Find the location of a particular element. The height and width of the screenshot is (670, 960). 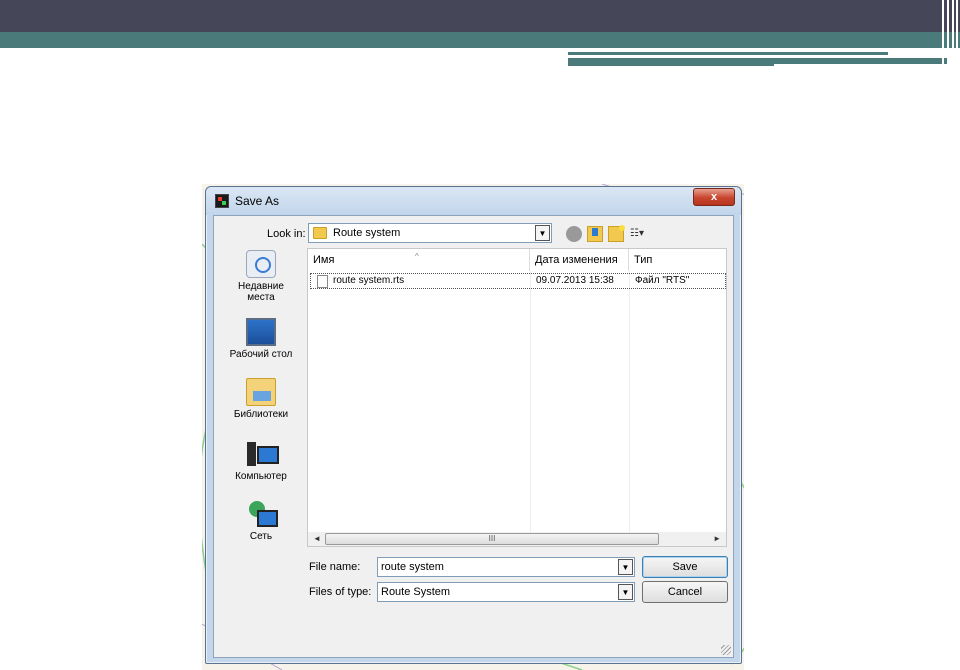

save-button: Save is located at coordinates (685, 567).